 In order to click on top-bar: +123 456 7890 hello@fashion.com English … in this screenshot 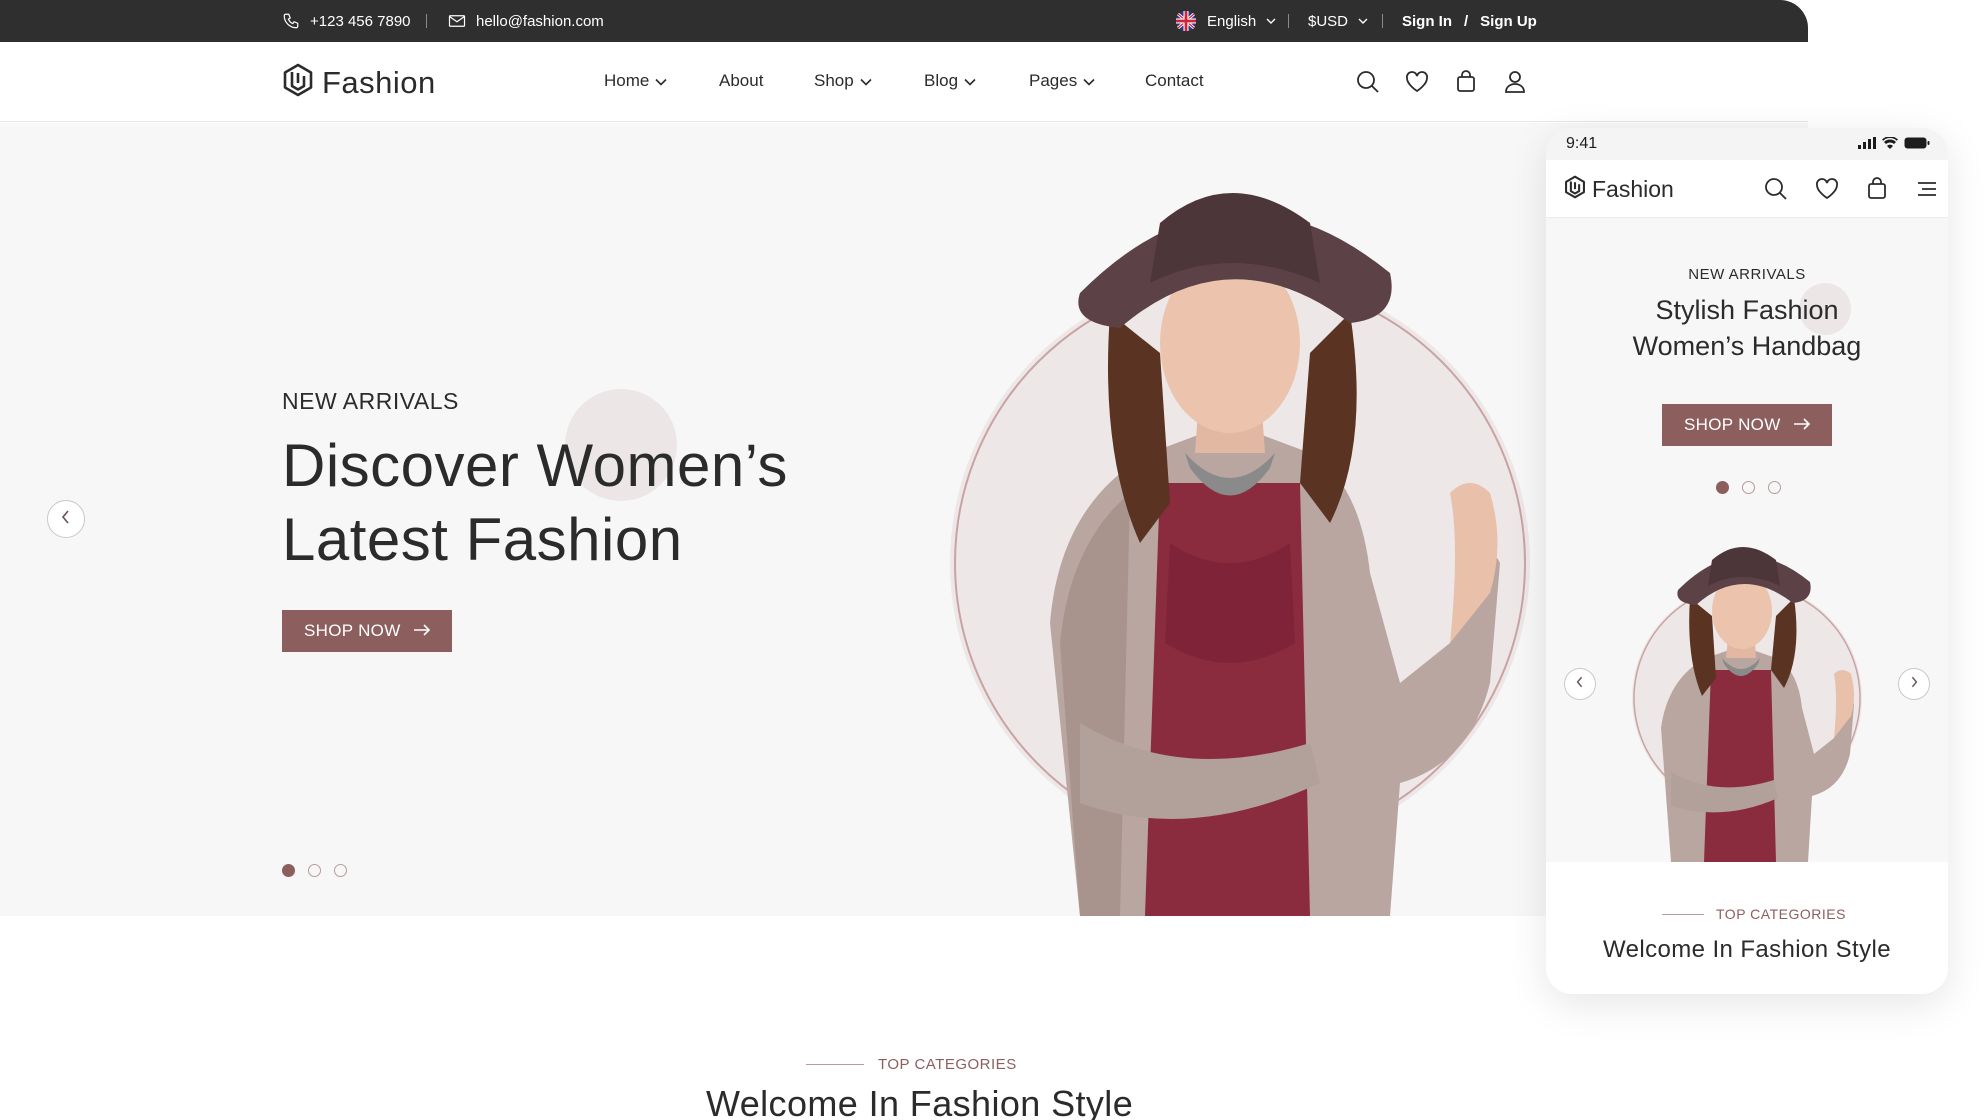, I will do `click(904, 21)`.